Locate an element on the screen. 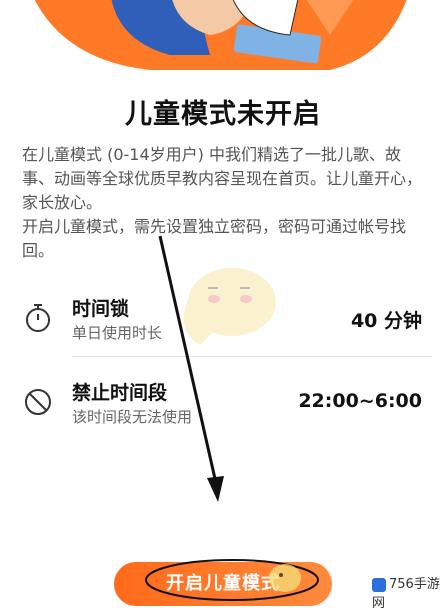 This screenshot has width=446, height=611. hero-illustration is located at coordinates (220, 35).